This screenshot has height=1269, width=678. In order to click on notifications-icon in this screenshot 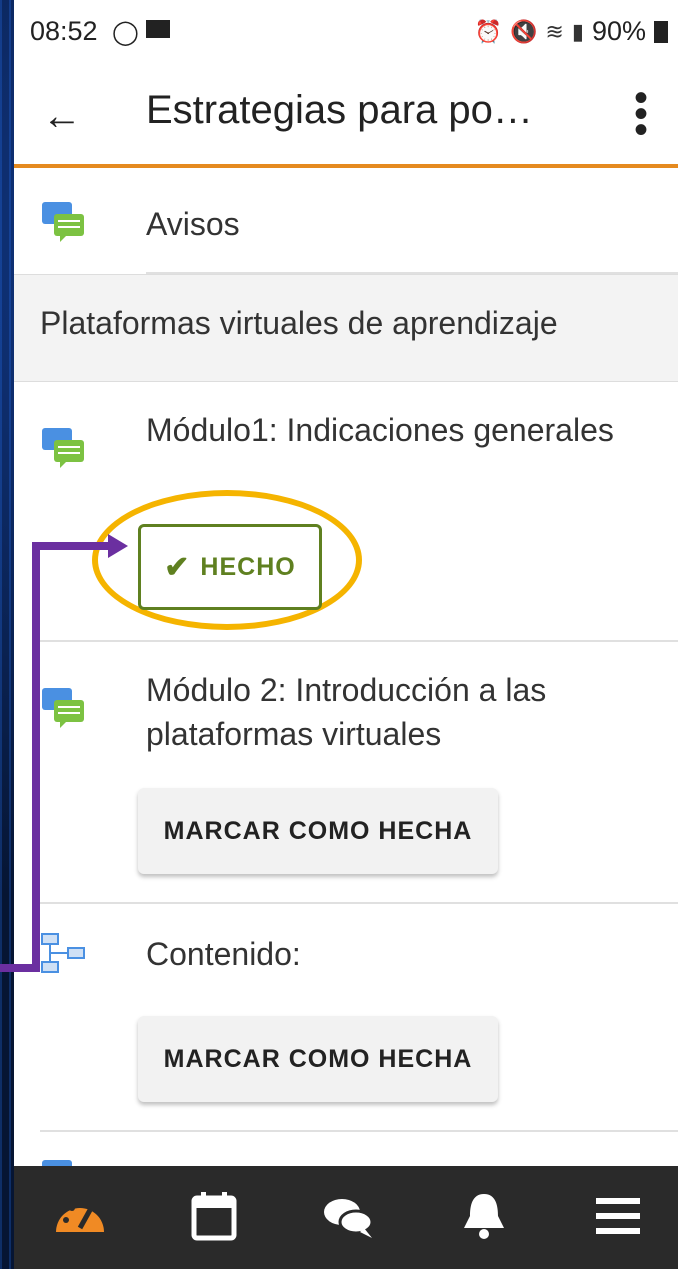, I will do `click(484, 1216)`.